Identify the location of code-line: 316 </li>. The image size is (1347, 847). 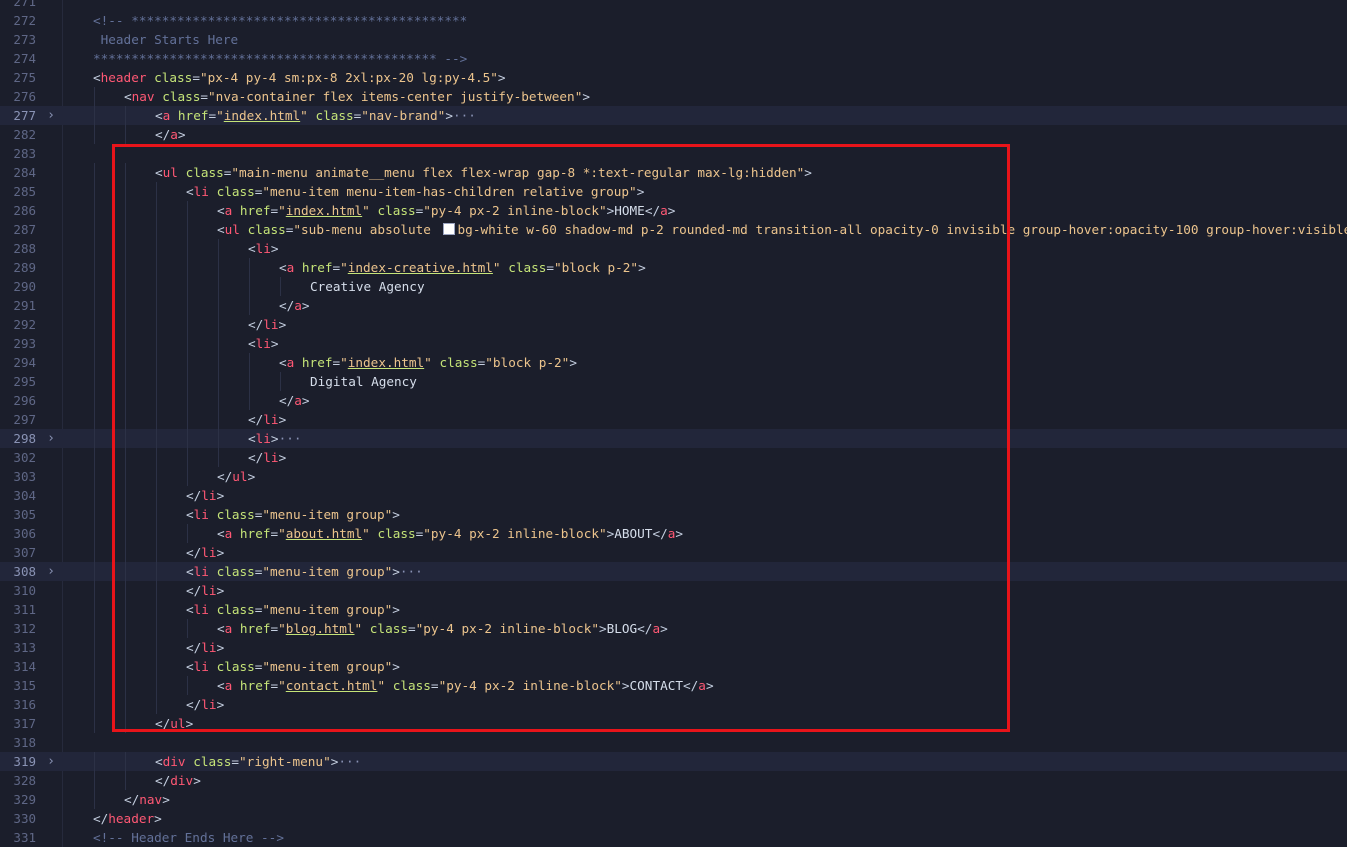
(673, 704).